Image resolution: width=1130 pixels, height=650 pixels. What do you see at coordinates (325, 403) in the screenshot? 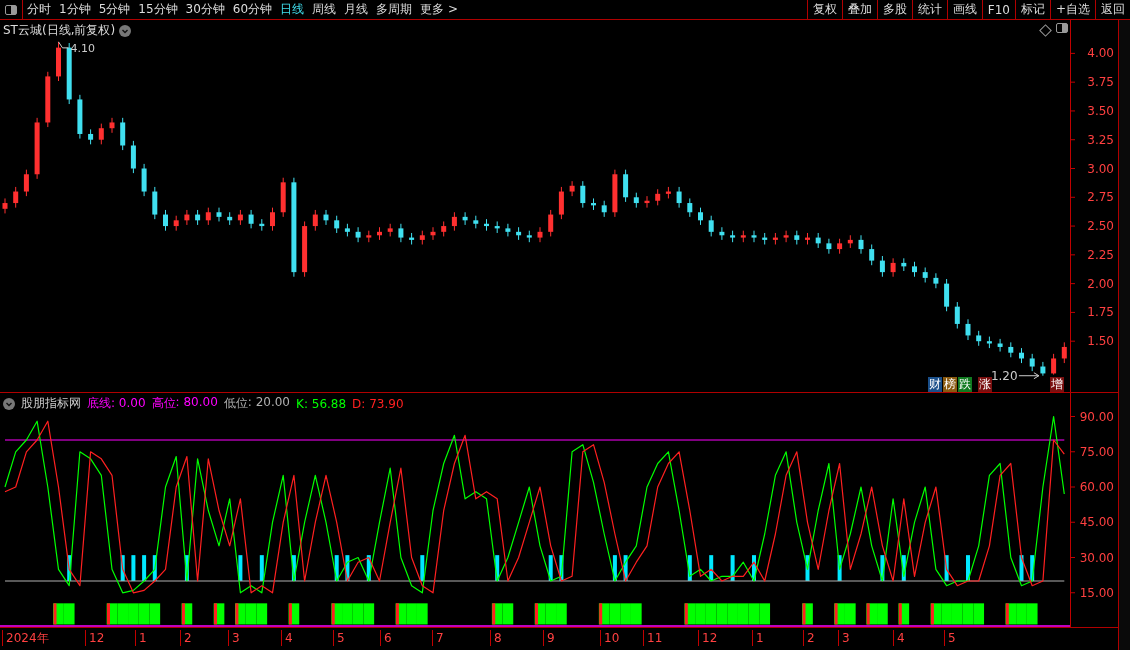
I see `legend-value: : 56.88` at bounding box center [325, 403].